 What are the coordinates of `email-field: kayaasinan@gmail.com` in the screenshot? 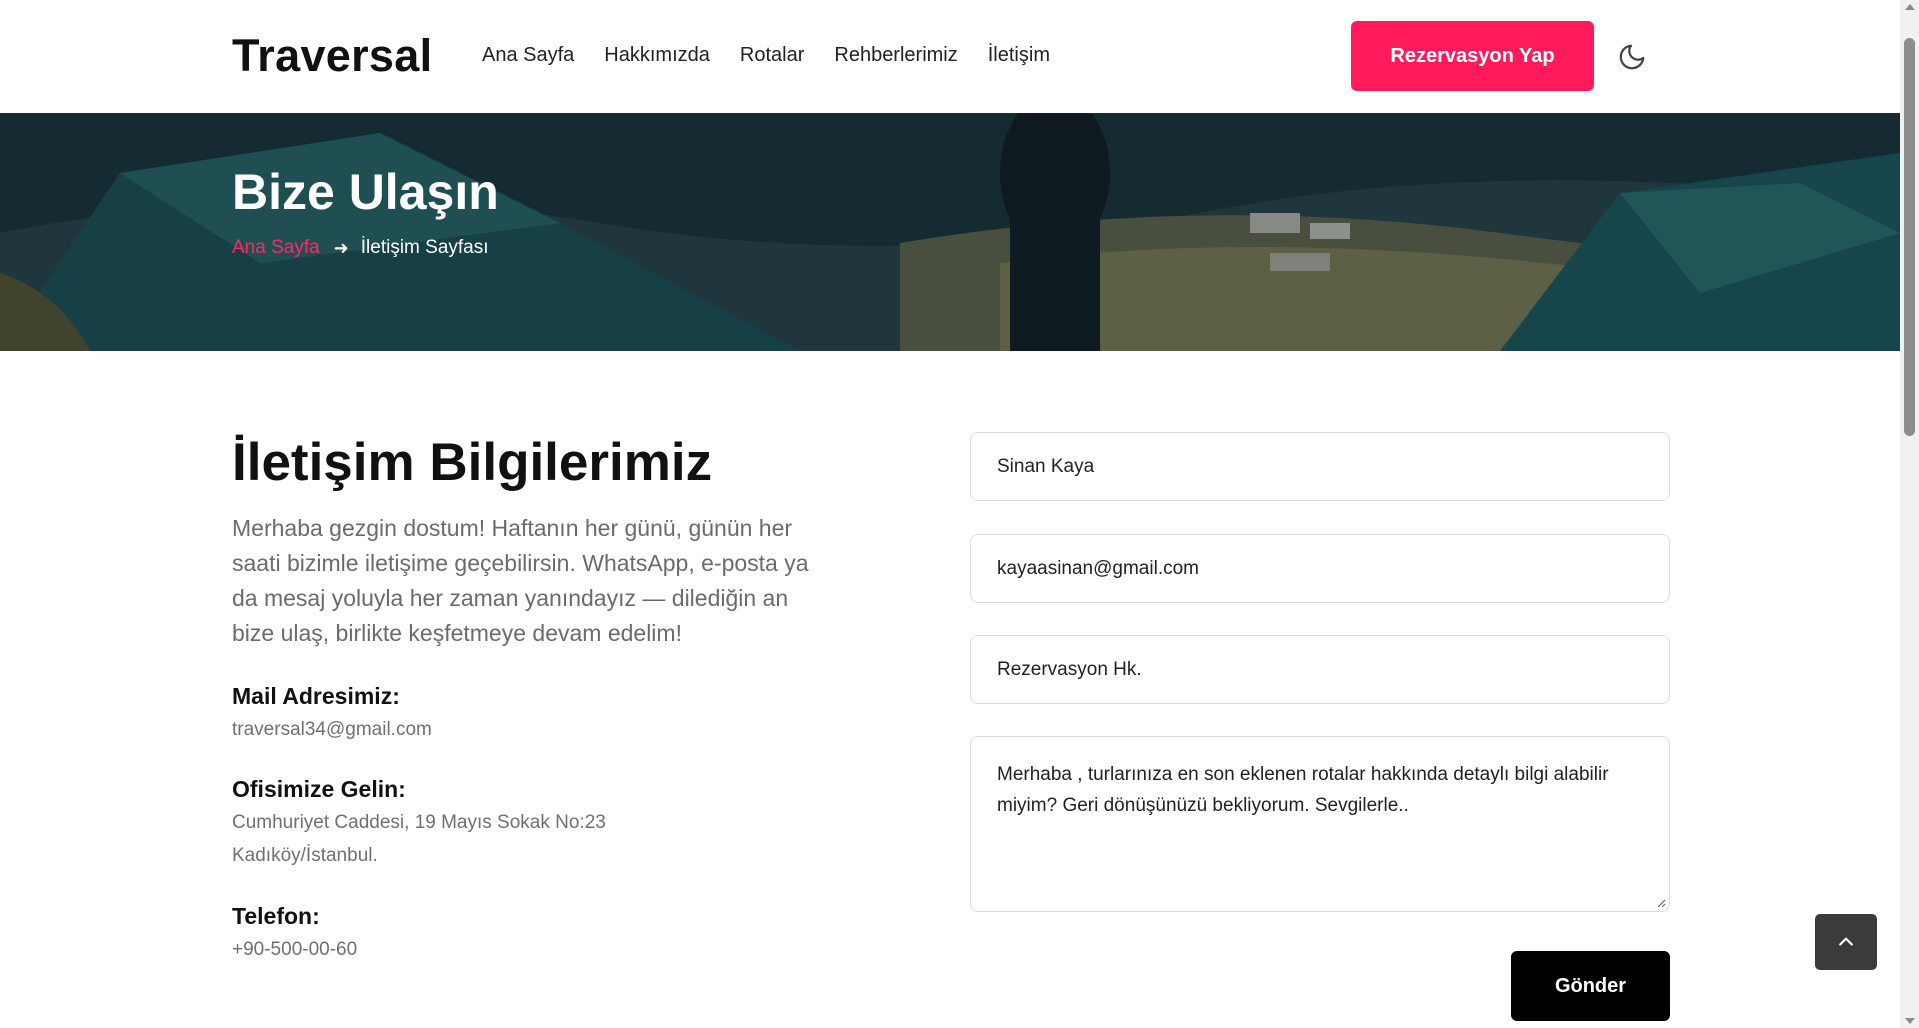 It's located at (1320, 568).